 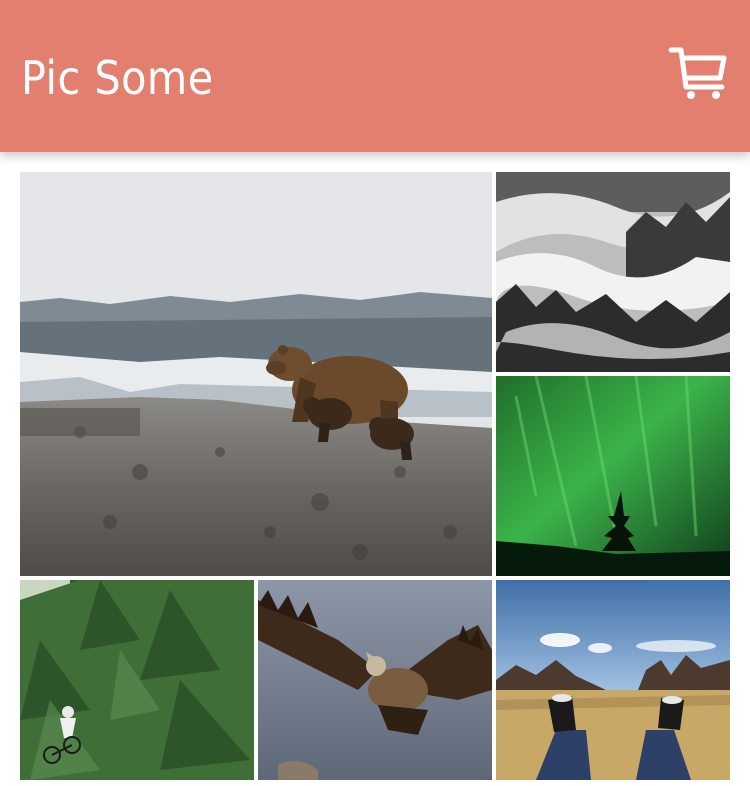 What do you see at coordinates (117, 78) in the screenshot?
I see `app-title: Pic Some` at bounding box center [117, 78].